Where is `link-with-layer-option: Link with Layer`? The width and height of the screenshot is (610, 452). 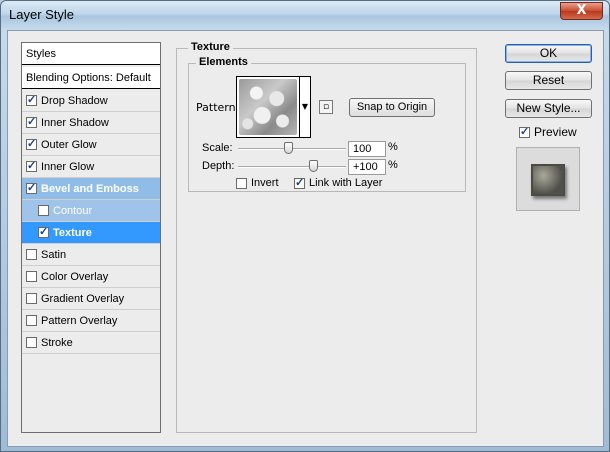
link-with-layer-option: Link with Layer is located at coordinates (338, 182).